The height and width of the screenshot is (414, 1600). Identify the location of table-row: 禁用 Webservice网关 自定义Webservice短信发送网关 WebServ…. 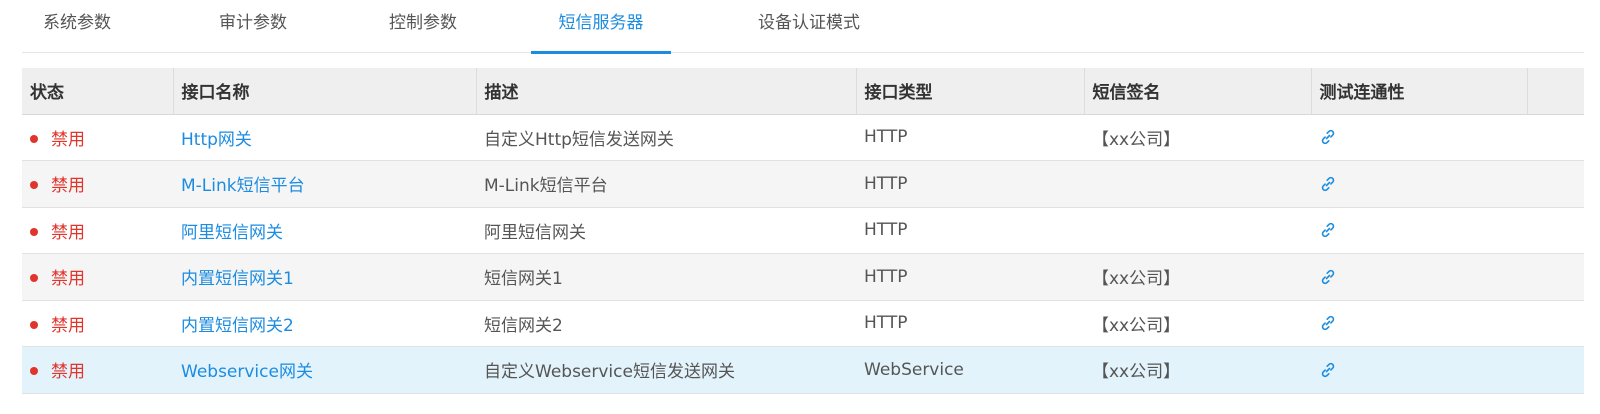
(803, 370).